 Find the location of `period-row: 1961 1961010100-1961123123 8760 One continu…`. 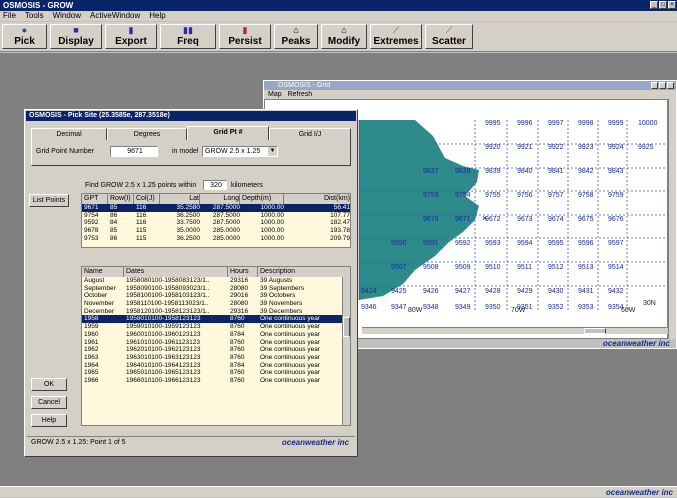

period-row: 1961 1961010100-1961123123 8760 One continu… is located at coordinates (216, 343).